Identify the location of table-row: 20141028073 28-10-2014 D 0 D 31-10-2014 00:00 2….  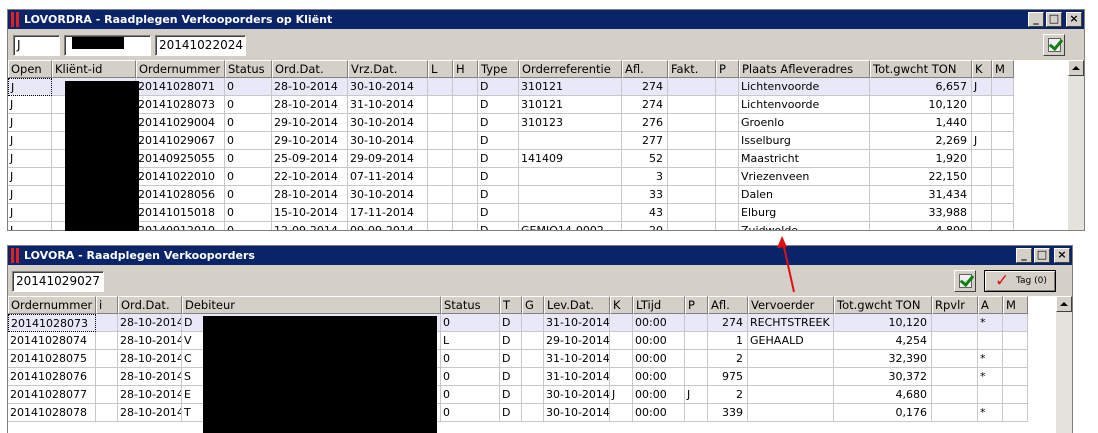
(518, 323).